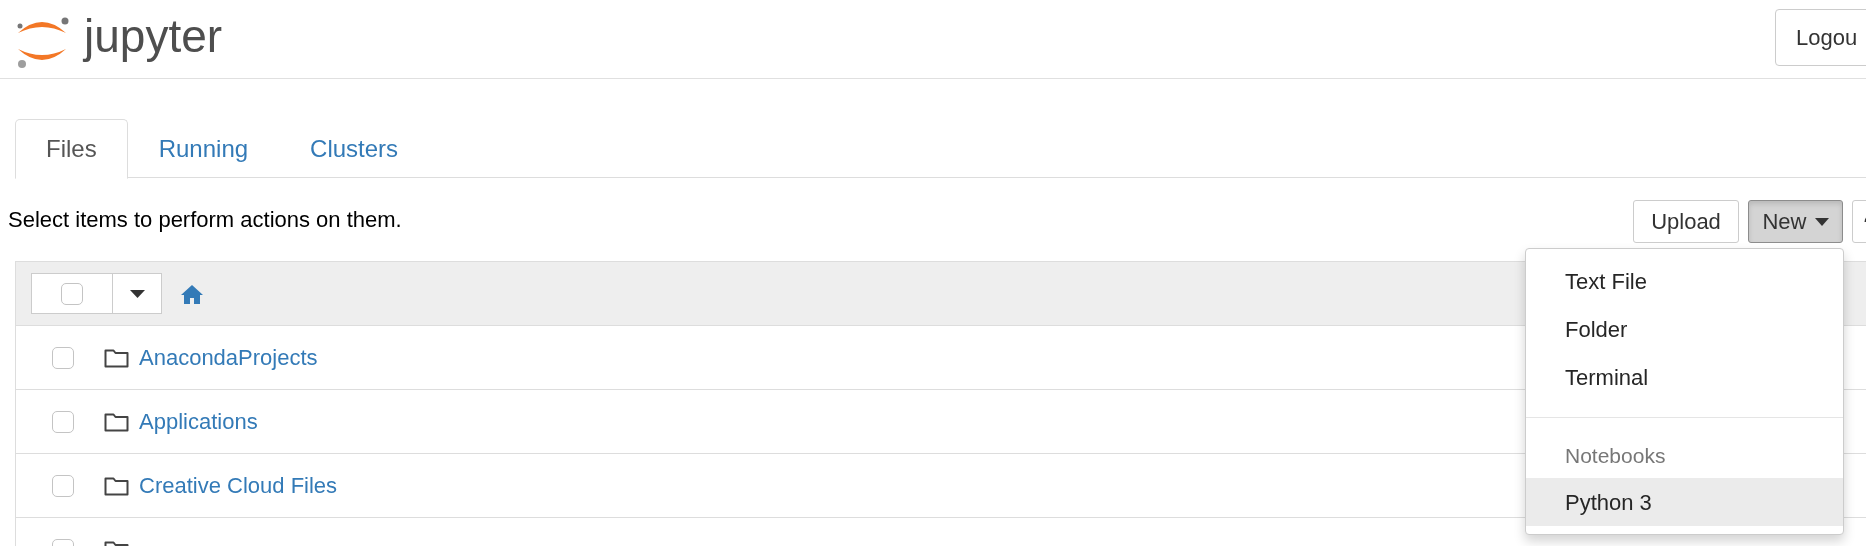 The height and width of the screenshot is (546, 1866). Describe the element at coordinates (192, 293) in the screenshot. I see `home-icon` at that location.